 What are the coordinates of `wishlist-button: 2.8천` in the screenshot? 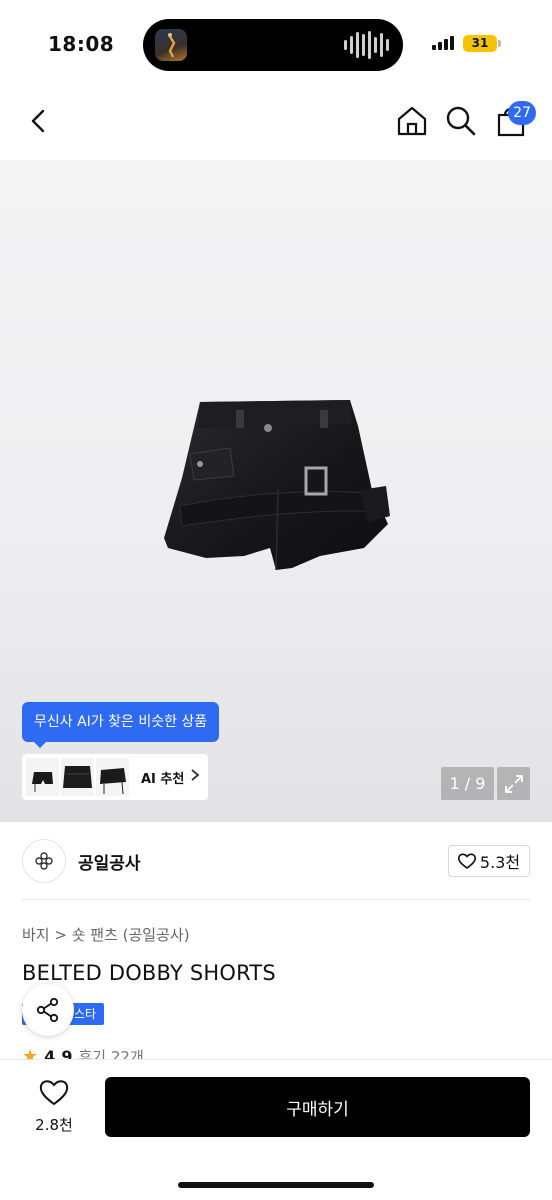 It's located at (54, 1106).